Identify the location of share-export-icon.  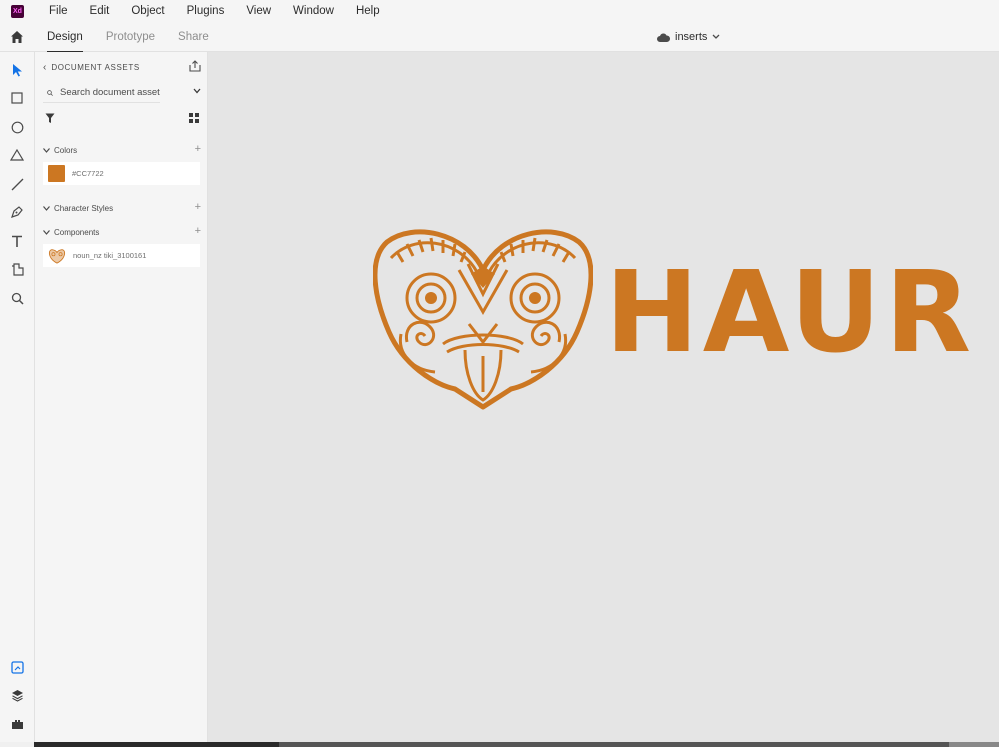
(195, 67).